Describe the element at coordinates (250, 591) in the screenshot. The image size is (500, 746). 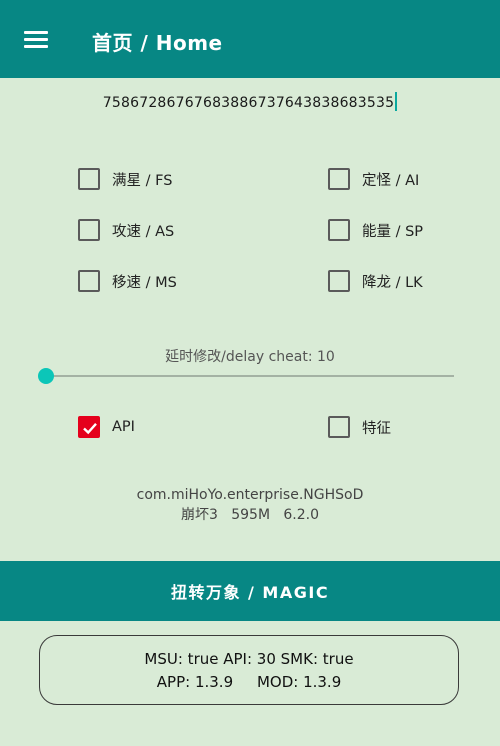
I see `magic-button: 扭转万象 / MAGIC` at that location.